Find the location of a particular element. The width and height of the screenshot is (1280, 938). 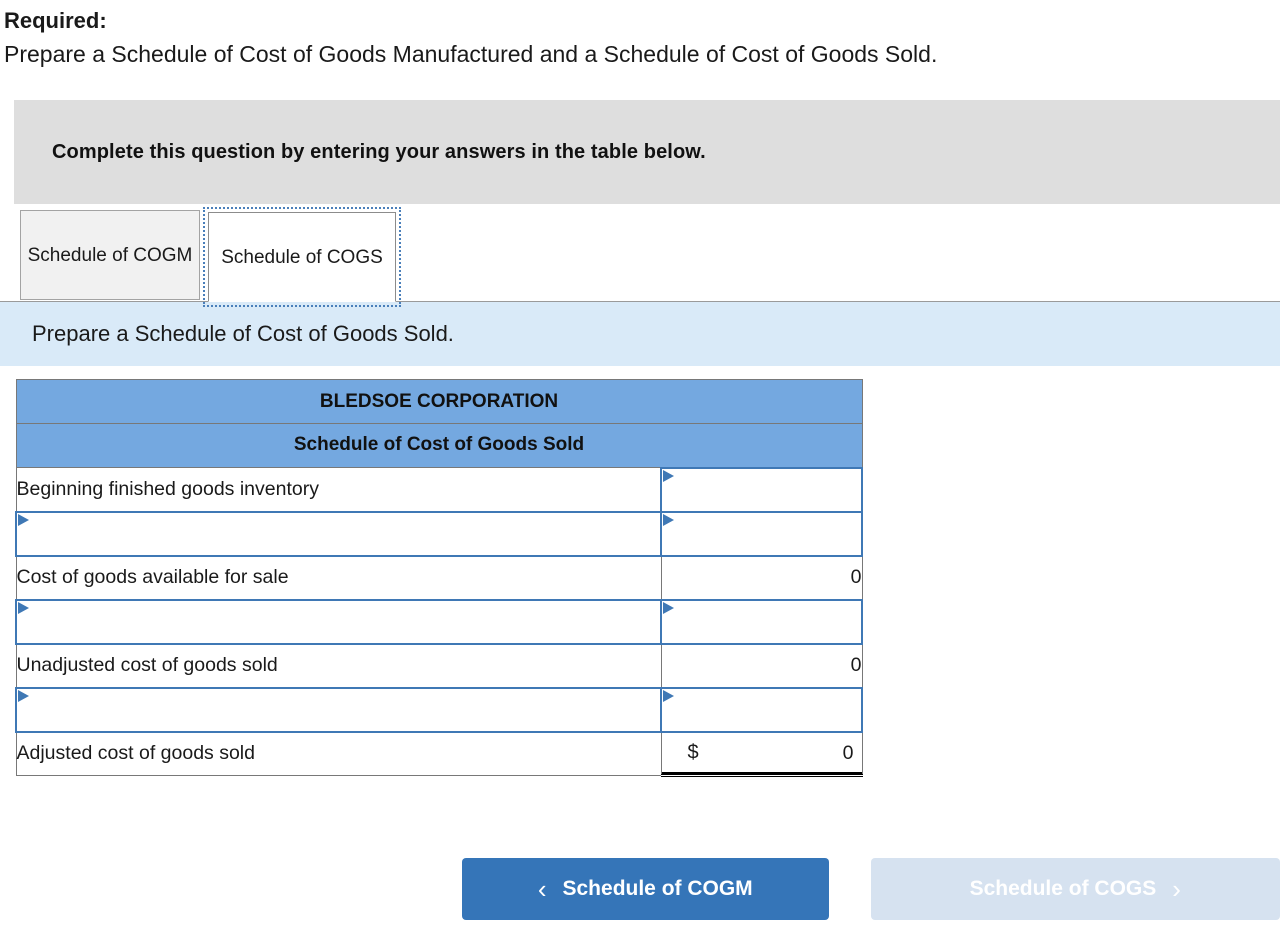

table-header-company-row: BLEDSOE CORPORATION is located at coordinates (439, 401).